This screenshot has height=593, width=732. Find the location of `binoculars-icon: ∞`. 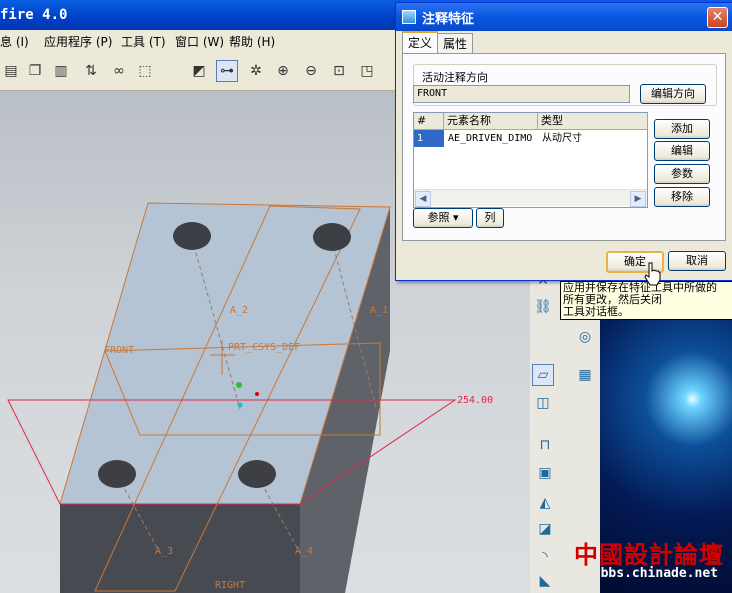

binoculars-icon: ∞ is located at coordinates (119, 71).